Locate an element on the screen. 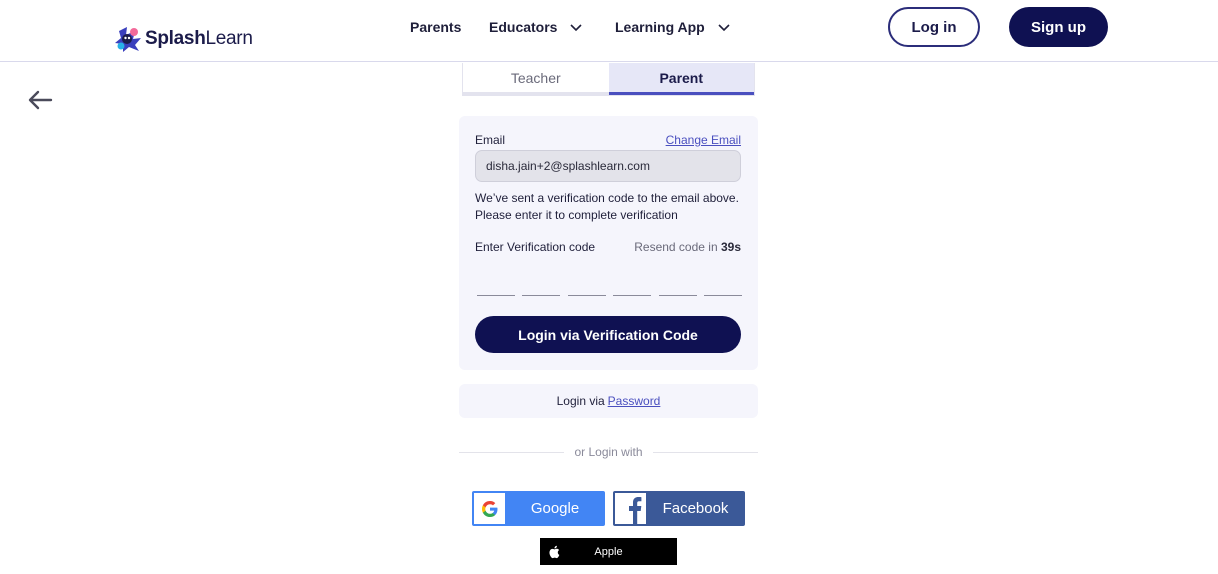 This screenshot has width=1218, height=574. resend-timer: Resend code in 39s is located at coordinates (687, 247).